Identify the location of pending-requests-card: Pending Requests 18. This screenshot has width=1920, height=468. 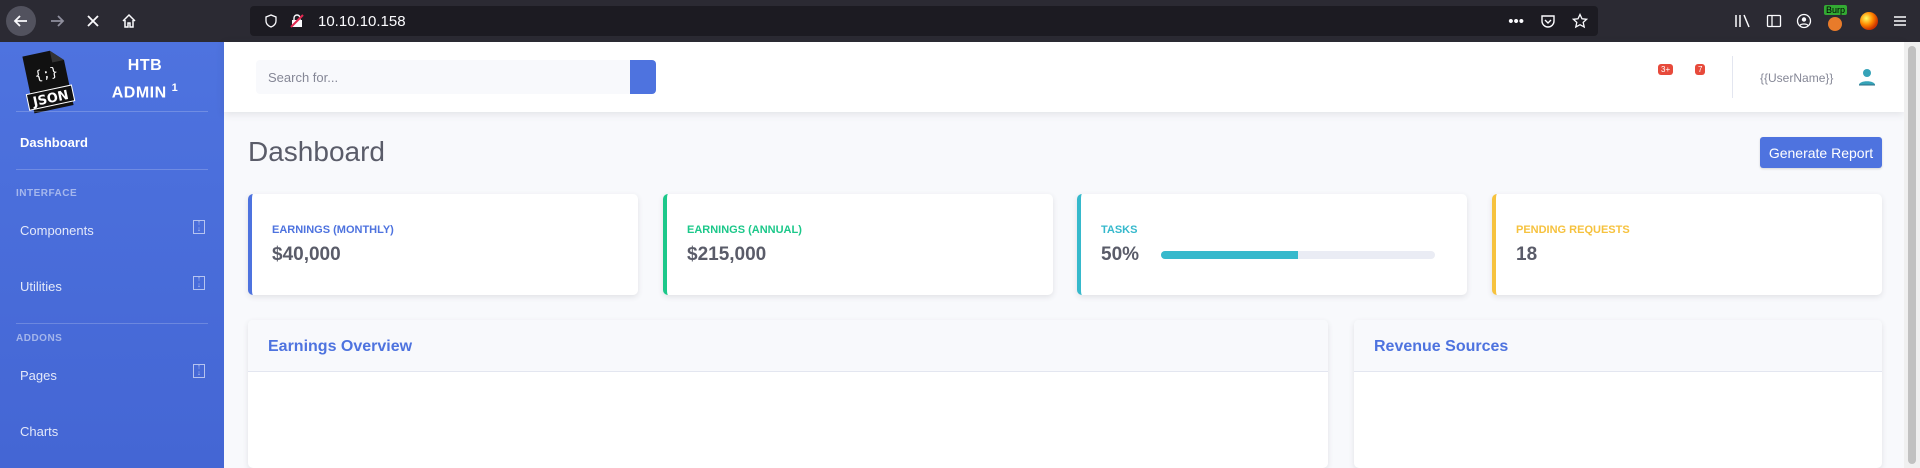
(1687, 244).